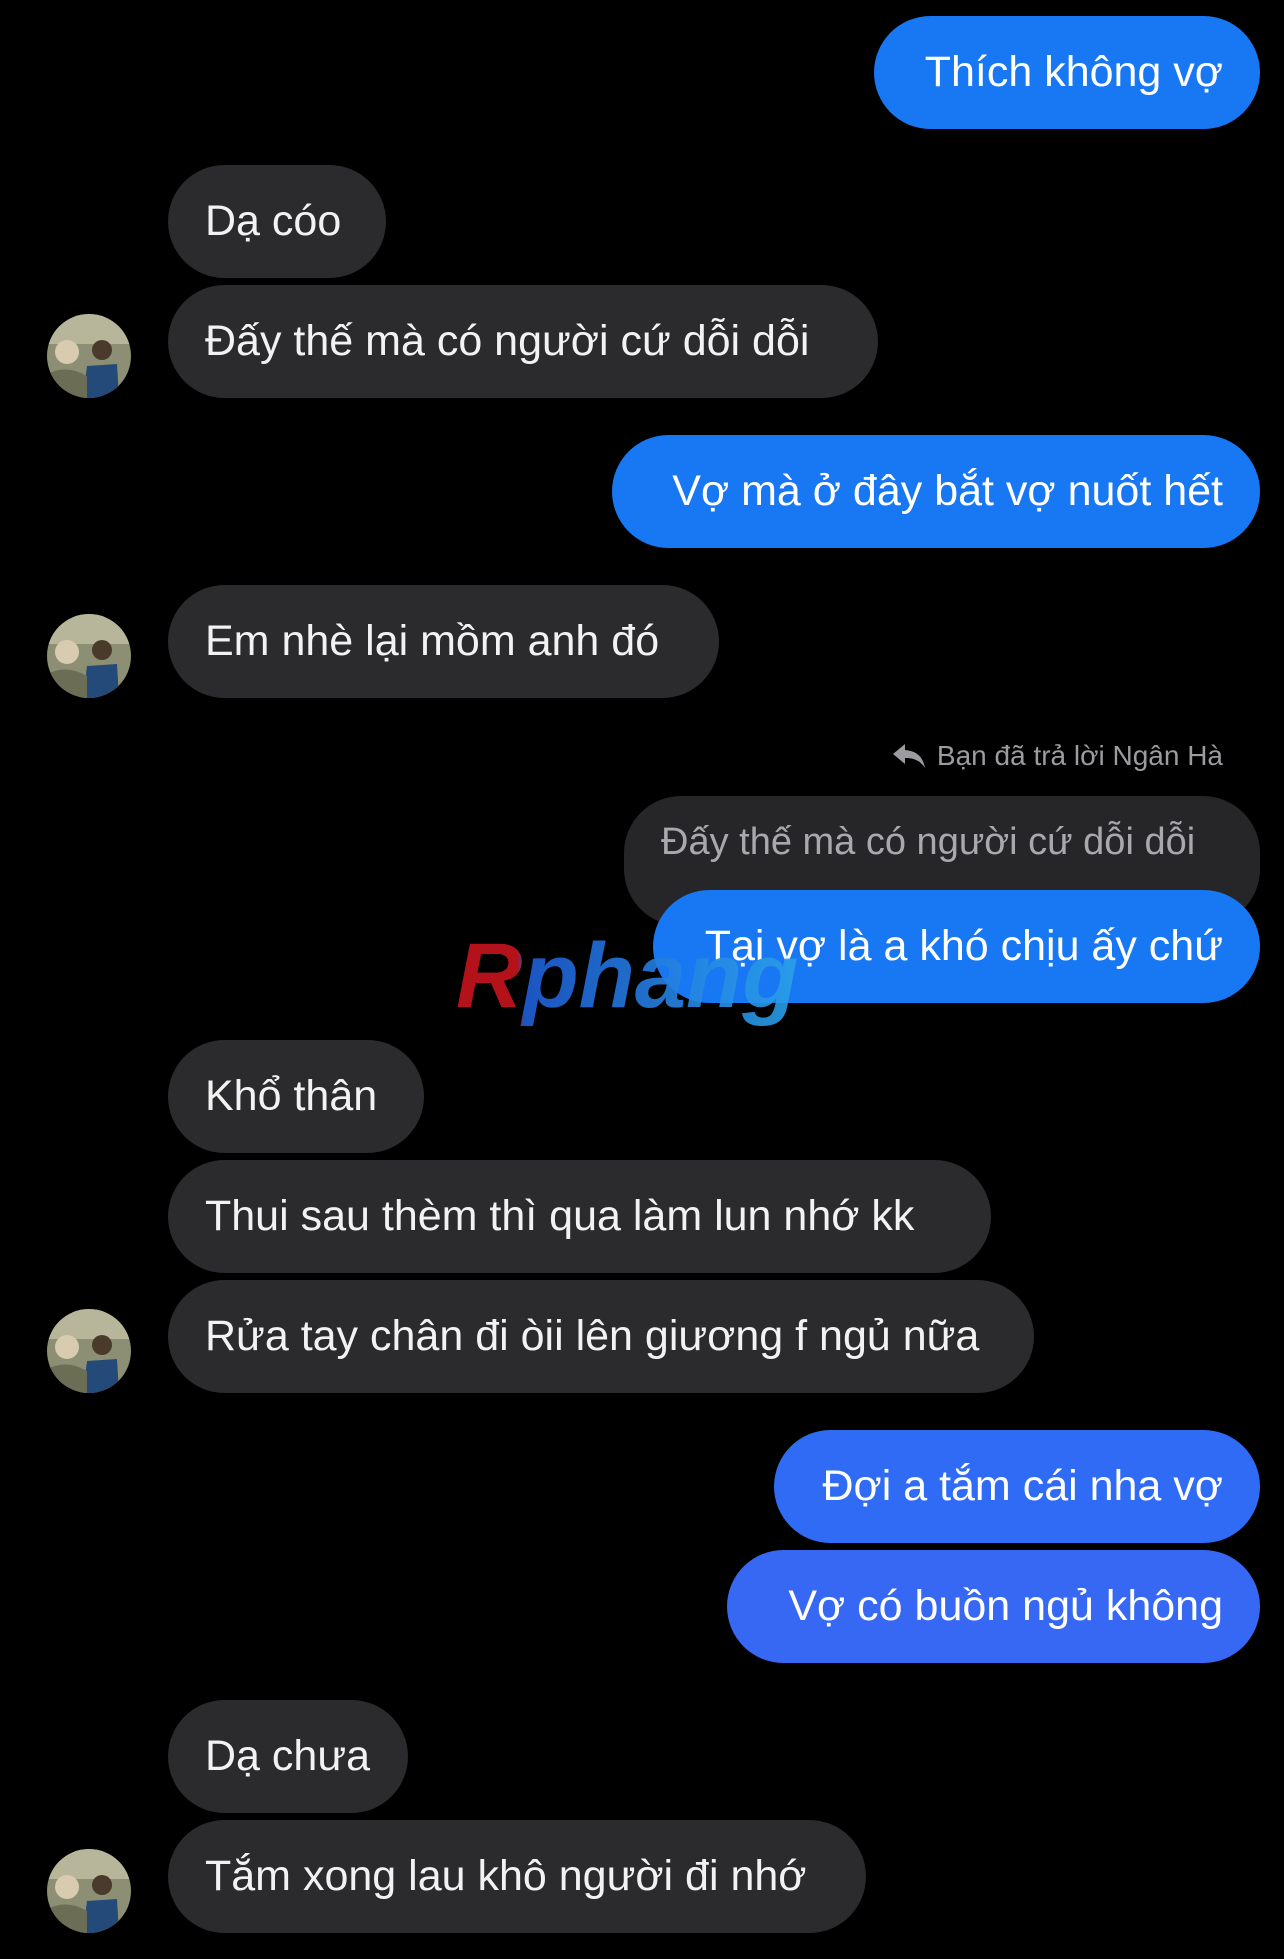 This screenshot has height=1959, width=1284. Describe the element at coordinates (956, 946) in the screenshot. I see `outgoing-message: Tại vợ là a khó chịu ấy chứ` at that location.